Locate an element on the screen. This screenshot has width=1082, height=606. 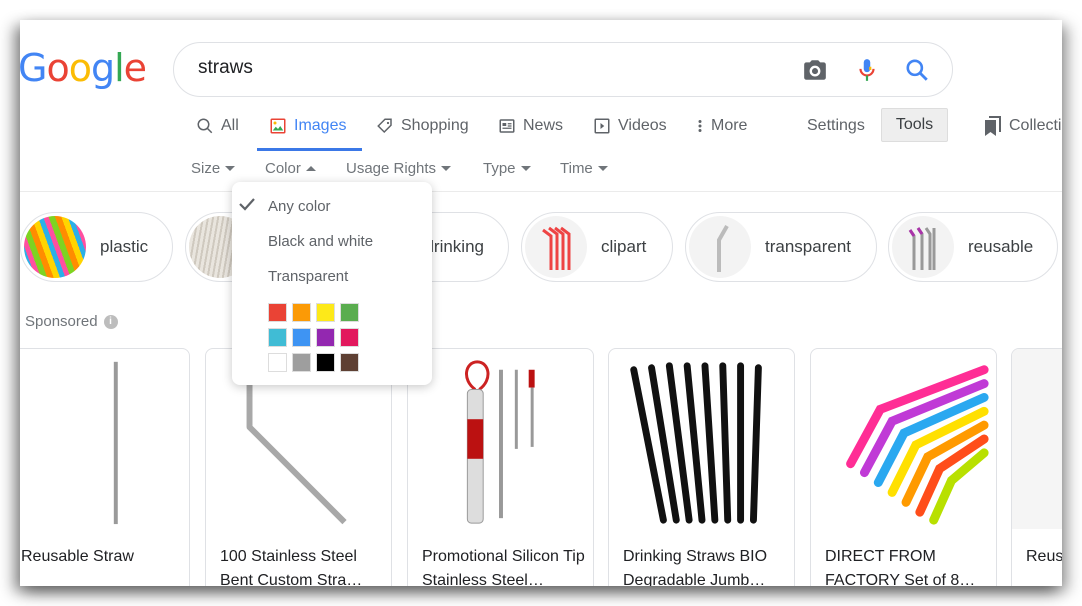
chip-label: drinking is located at coordinates (454, 246).